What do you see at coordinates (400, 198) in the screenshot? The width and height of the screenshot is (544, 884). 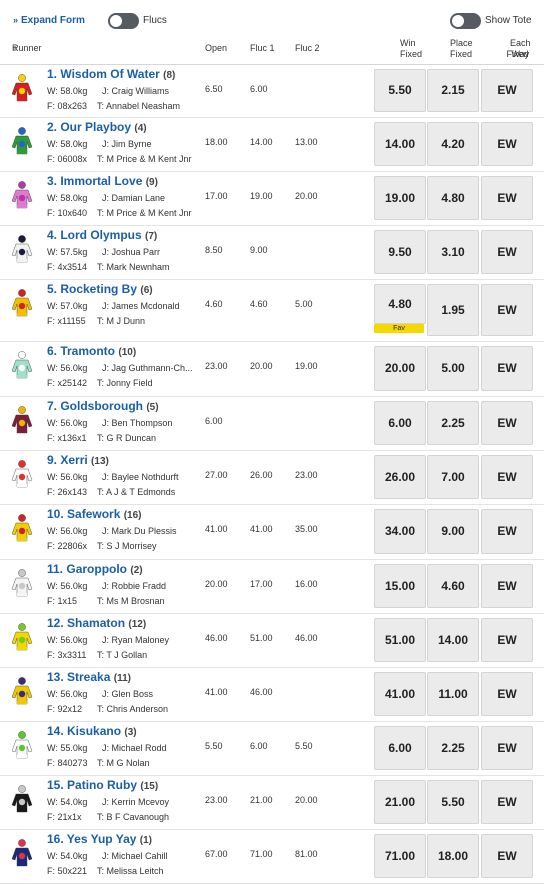 I see `win-fixed-button: 19.00` at bounding box center [400, 198].